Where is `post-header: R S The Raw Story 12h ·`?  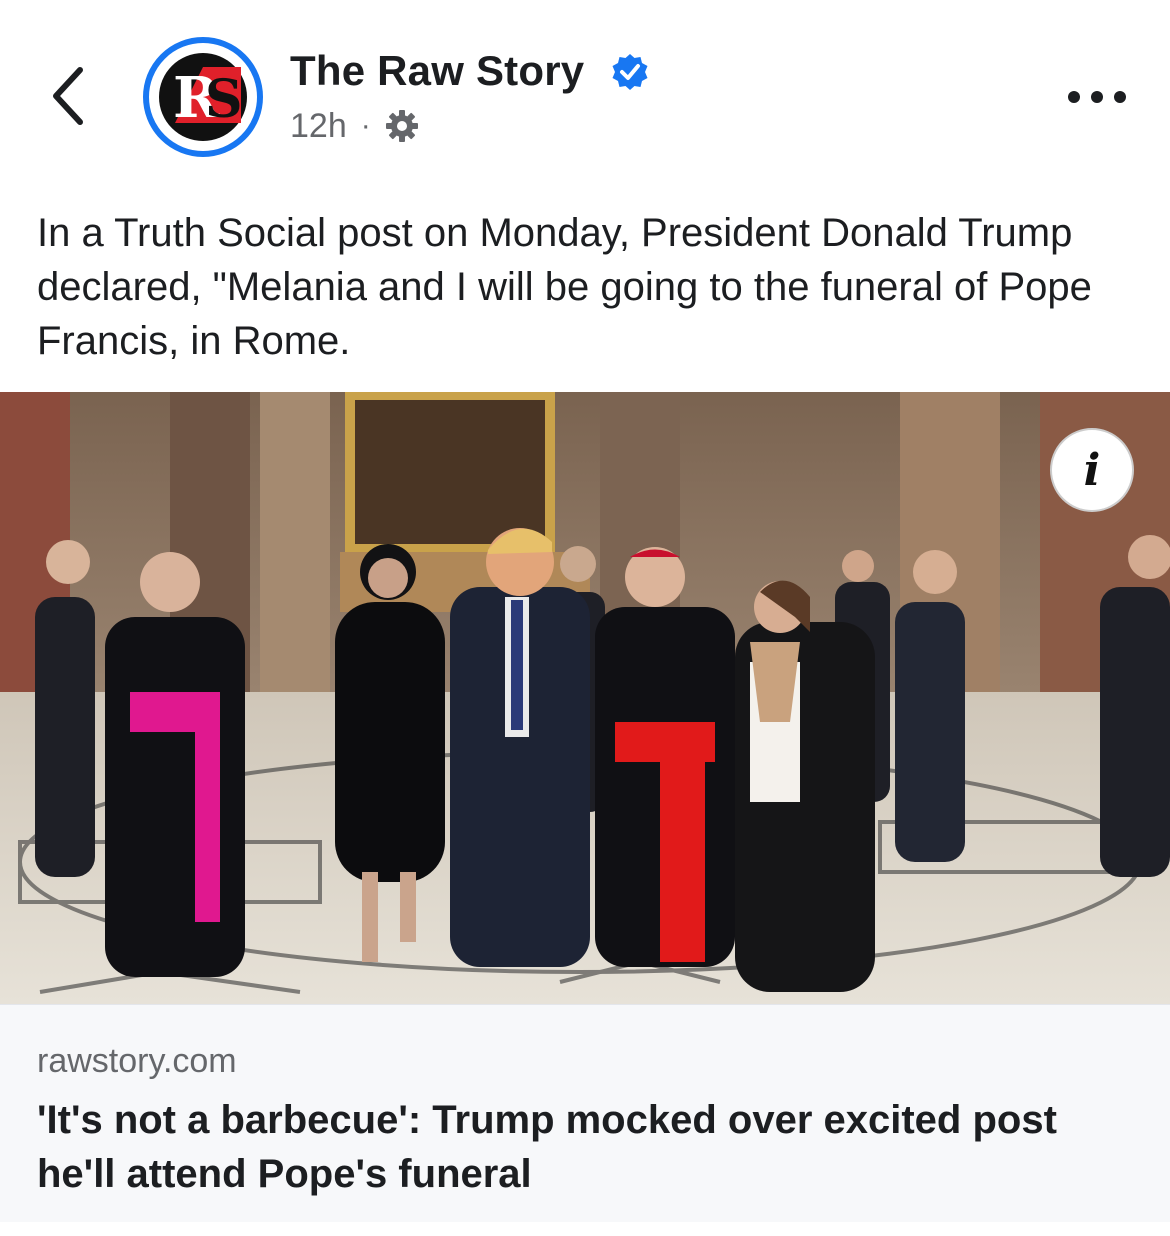 post-header: R S The Raw Story 12h · is located at coordinates (585, 90).